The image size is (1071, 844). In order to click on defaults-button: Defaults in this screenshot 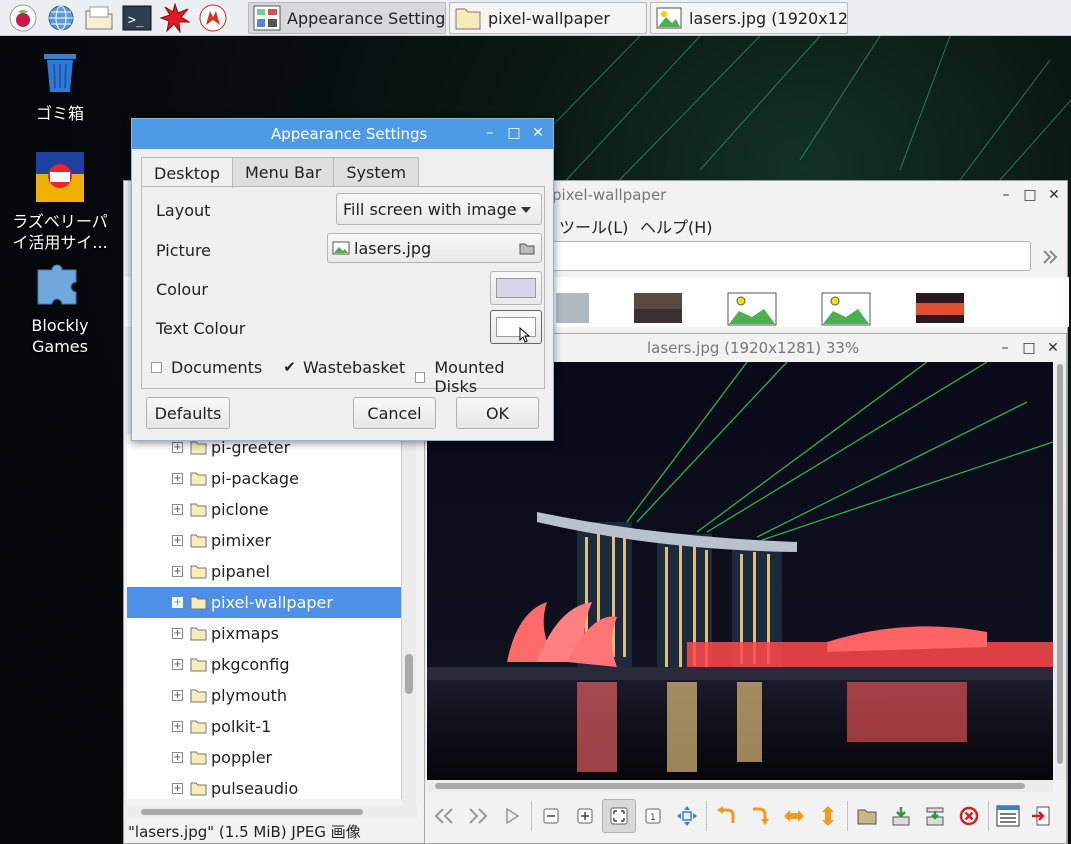, I will do `click(188, 413)`.